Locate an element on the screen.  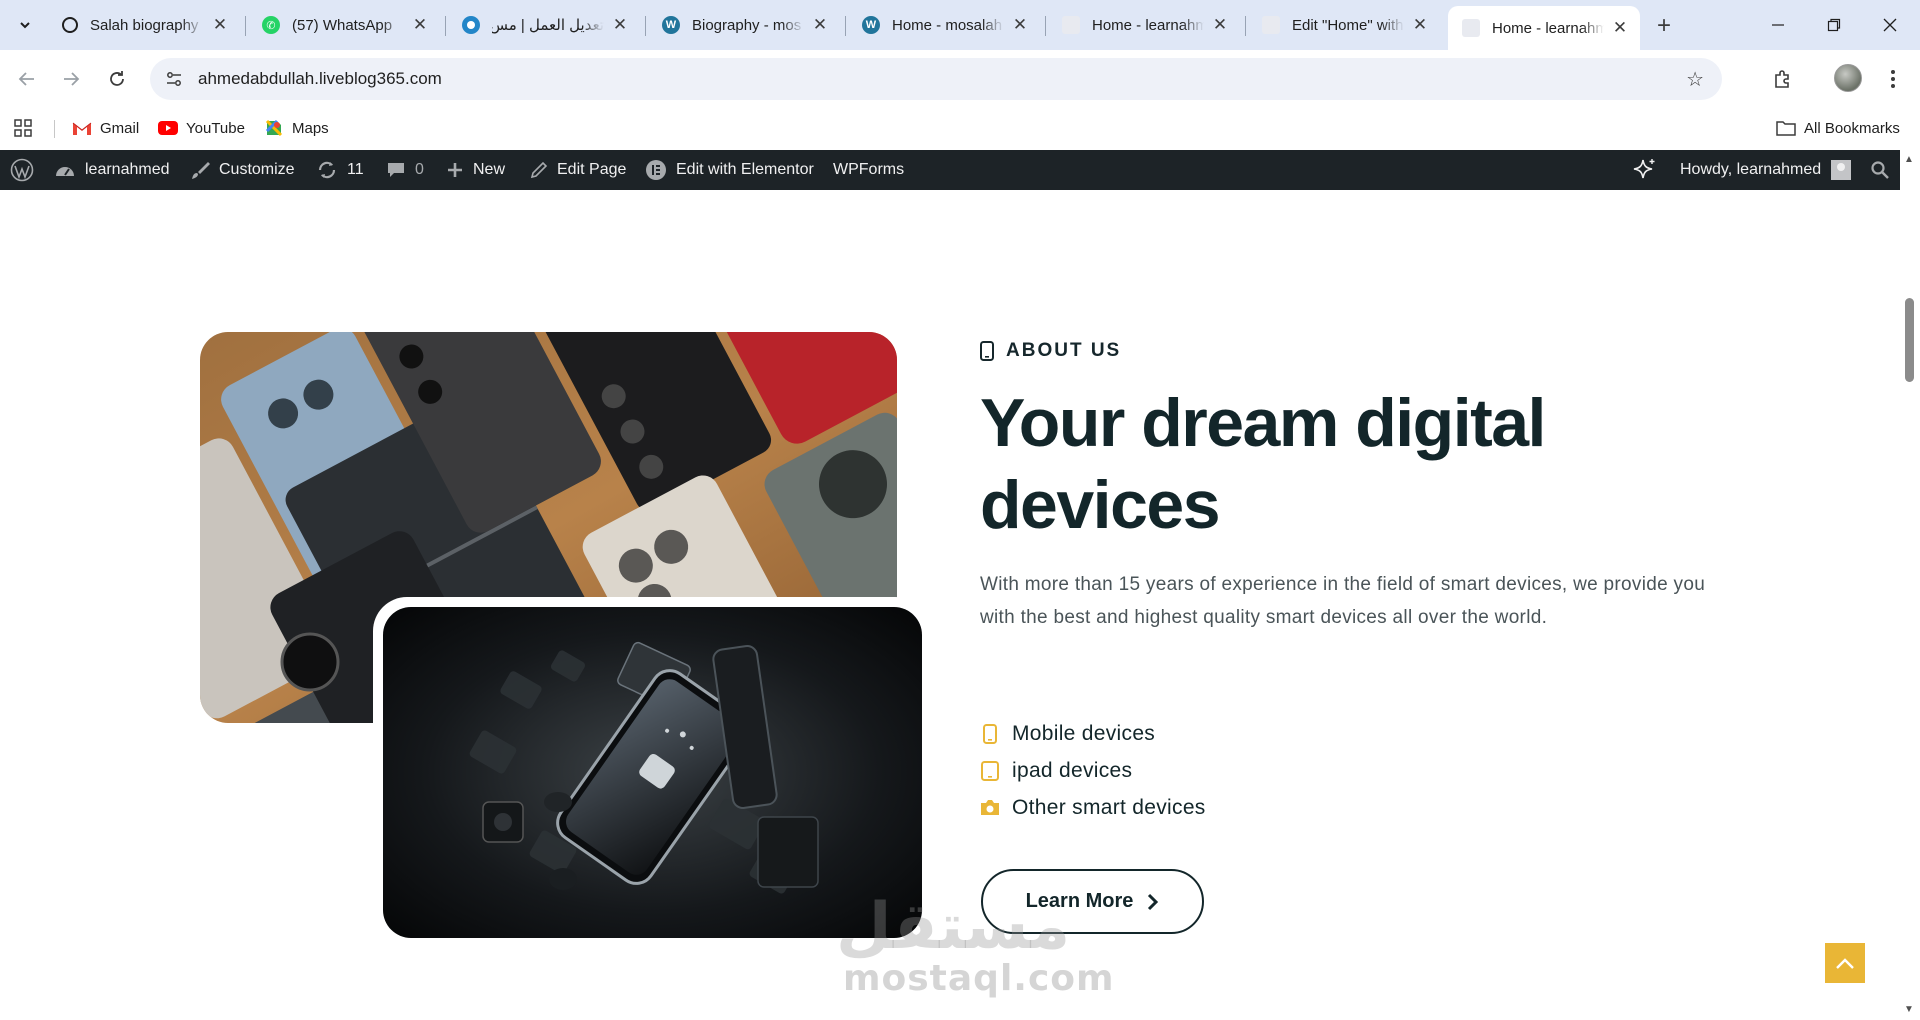
arrow-left-icon is located at coordinates (26, 79).